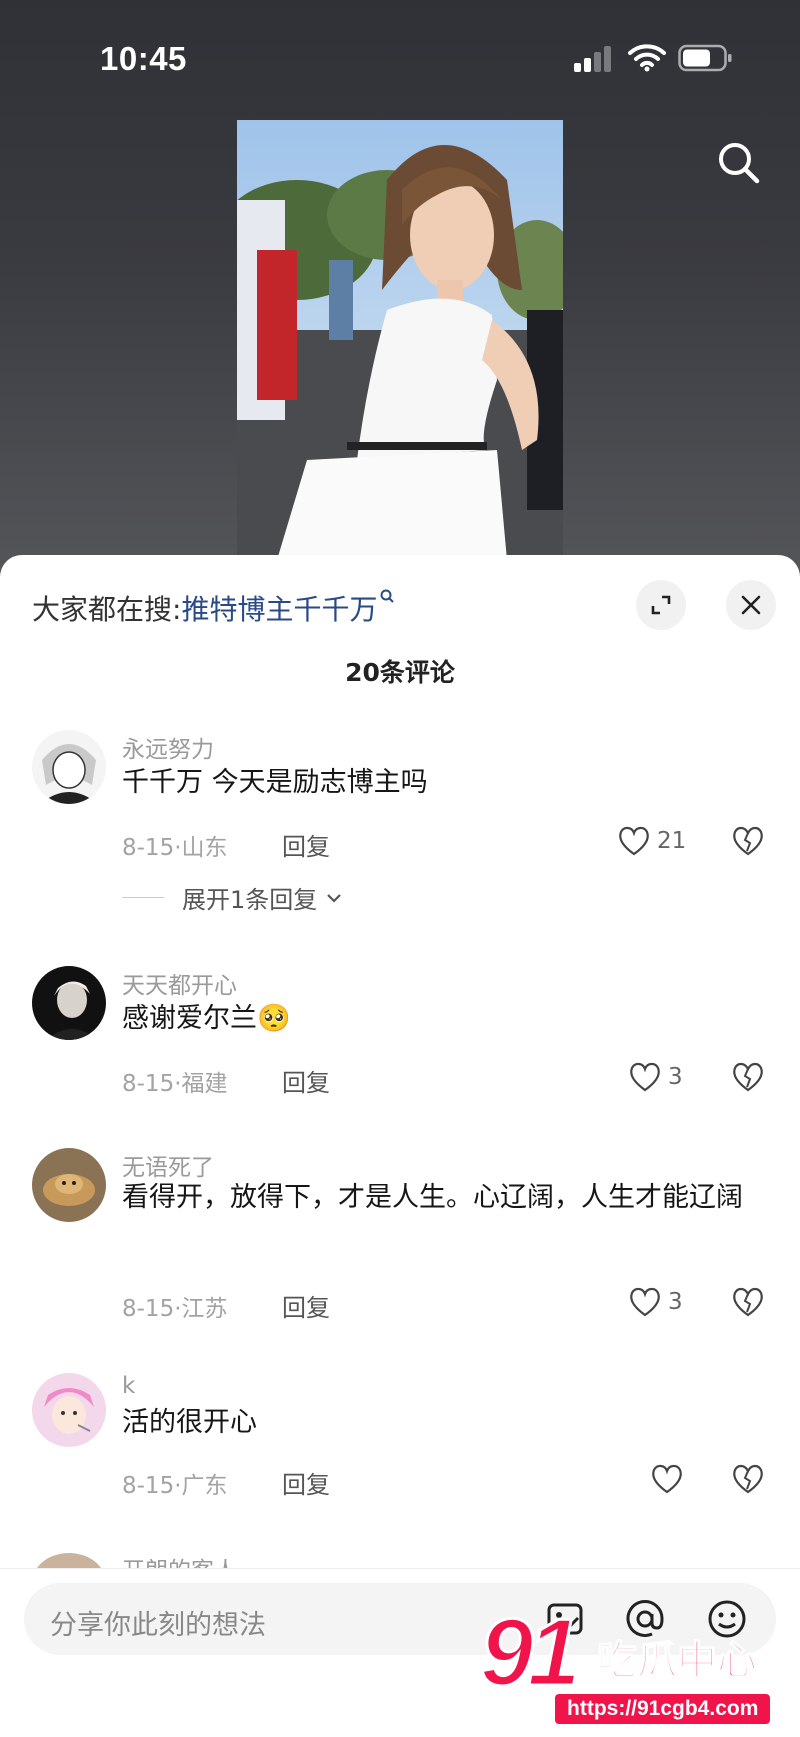 The height and width of the screenshot is (1737, 800). Describe the element at coordinates (107, 609) in the screenshot. I see `hot-search-prefix: 大家都在搜:` at that location.